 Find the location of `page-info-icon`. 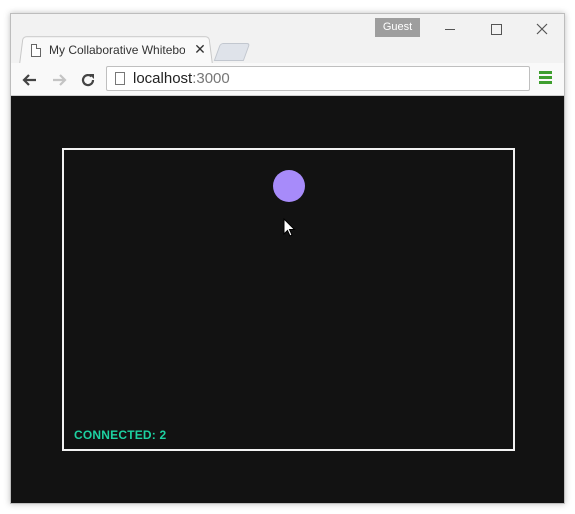

page-info-icon is located at coordinates (120, 78).